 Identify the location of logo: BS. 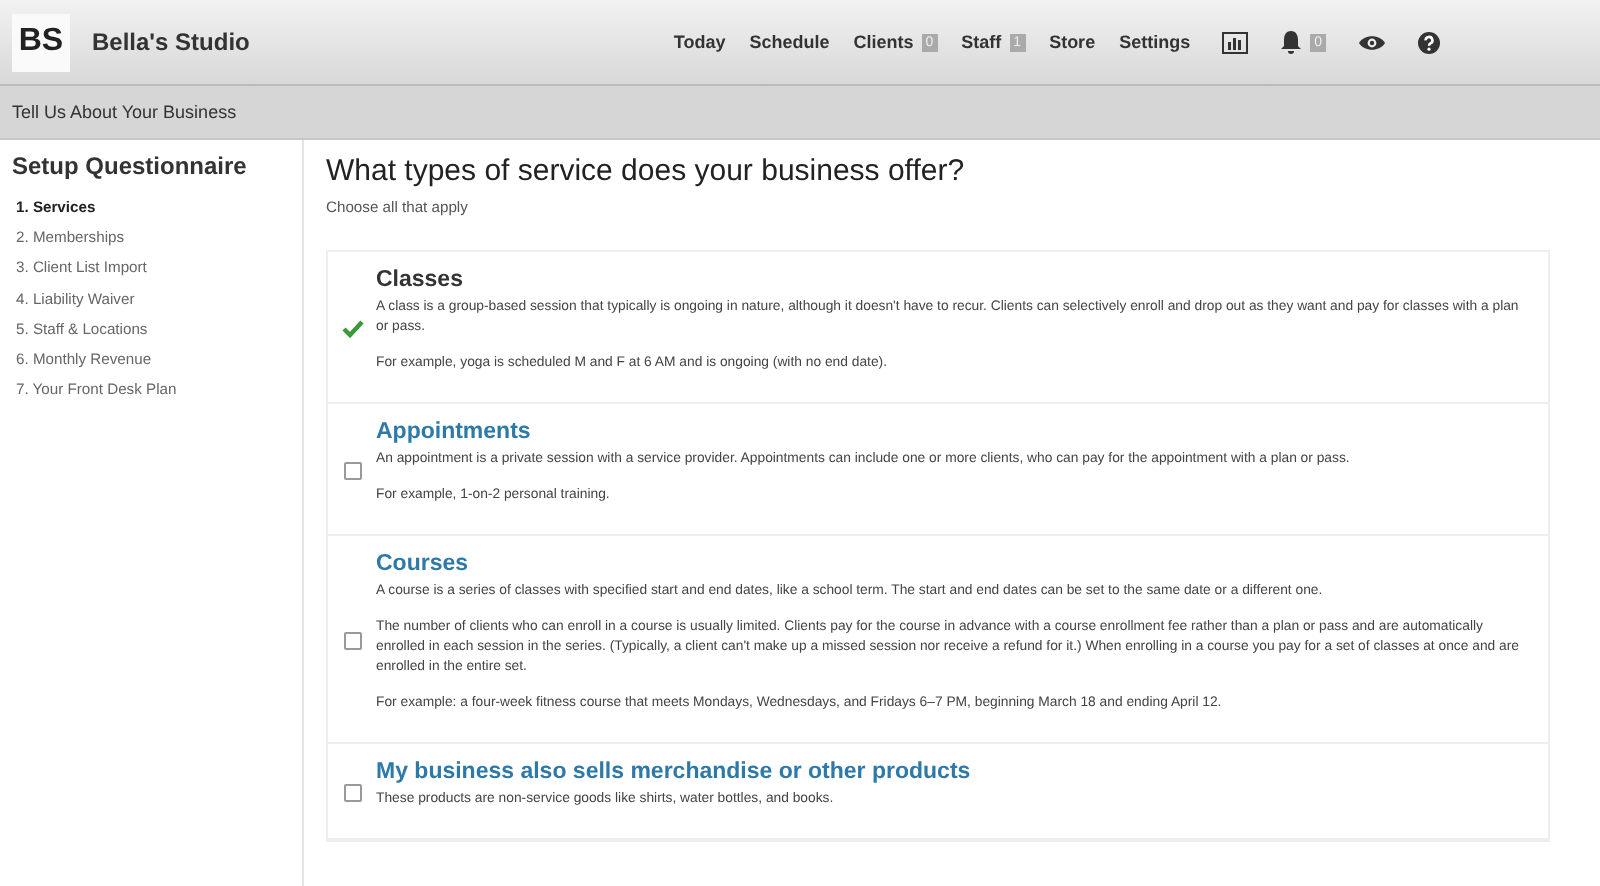
(41, 42).